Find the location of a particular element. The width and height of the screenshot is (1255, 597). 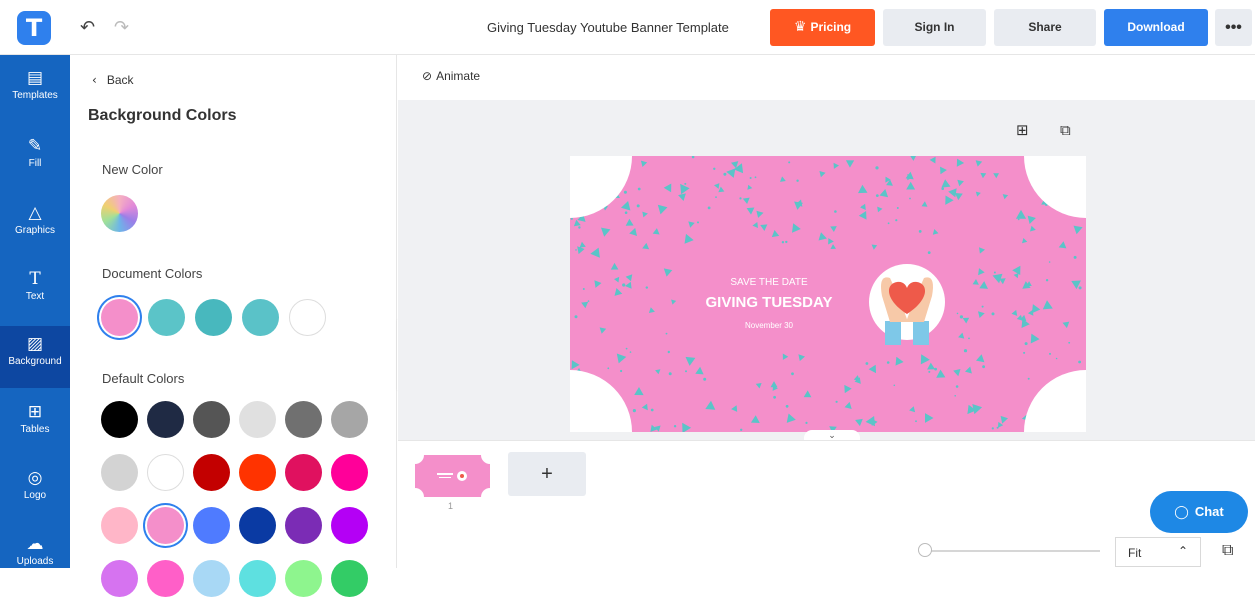

undo-icon: ↶ is located at coordinates (87, 27).